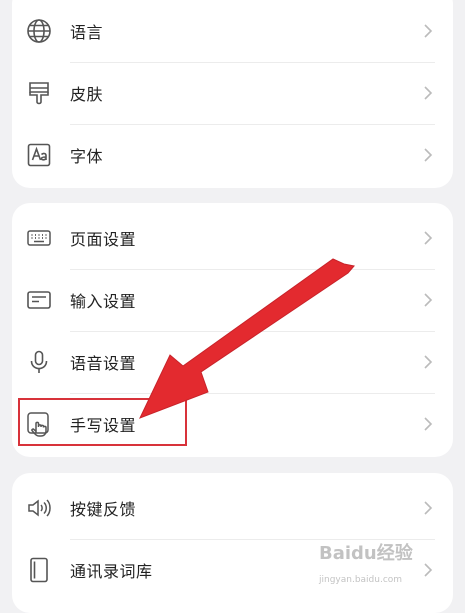 Image resolution: width=465 pixels, height=613 pixels. Describe the element at coordinates (39, 155) in the screenshot. I see `font-icon` at that location.